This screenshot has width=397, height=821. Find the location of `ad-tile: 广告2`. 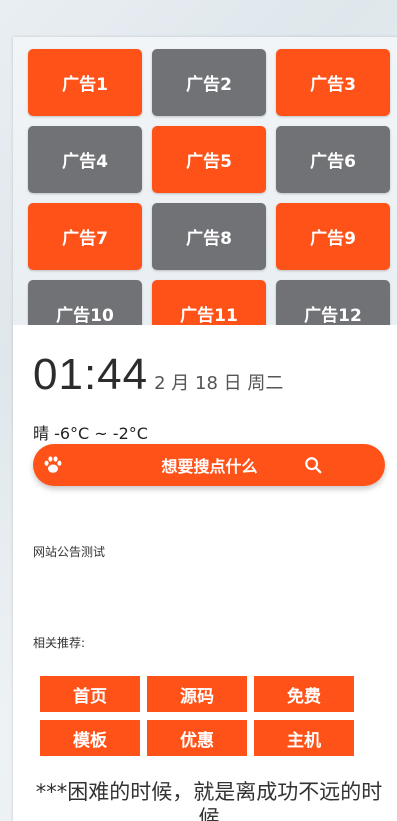

ad-tile: 广告2 is located at coordinates (209, 82).